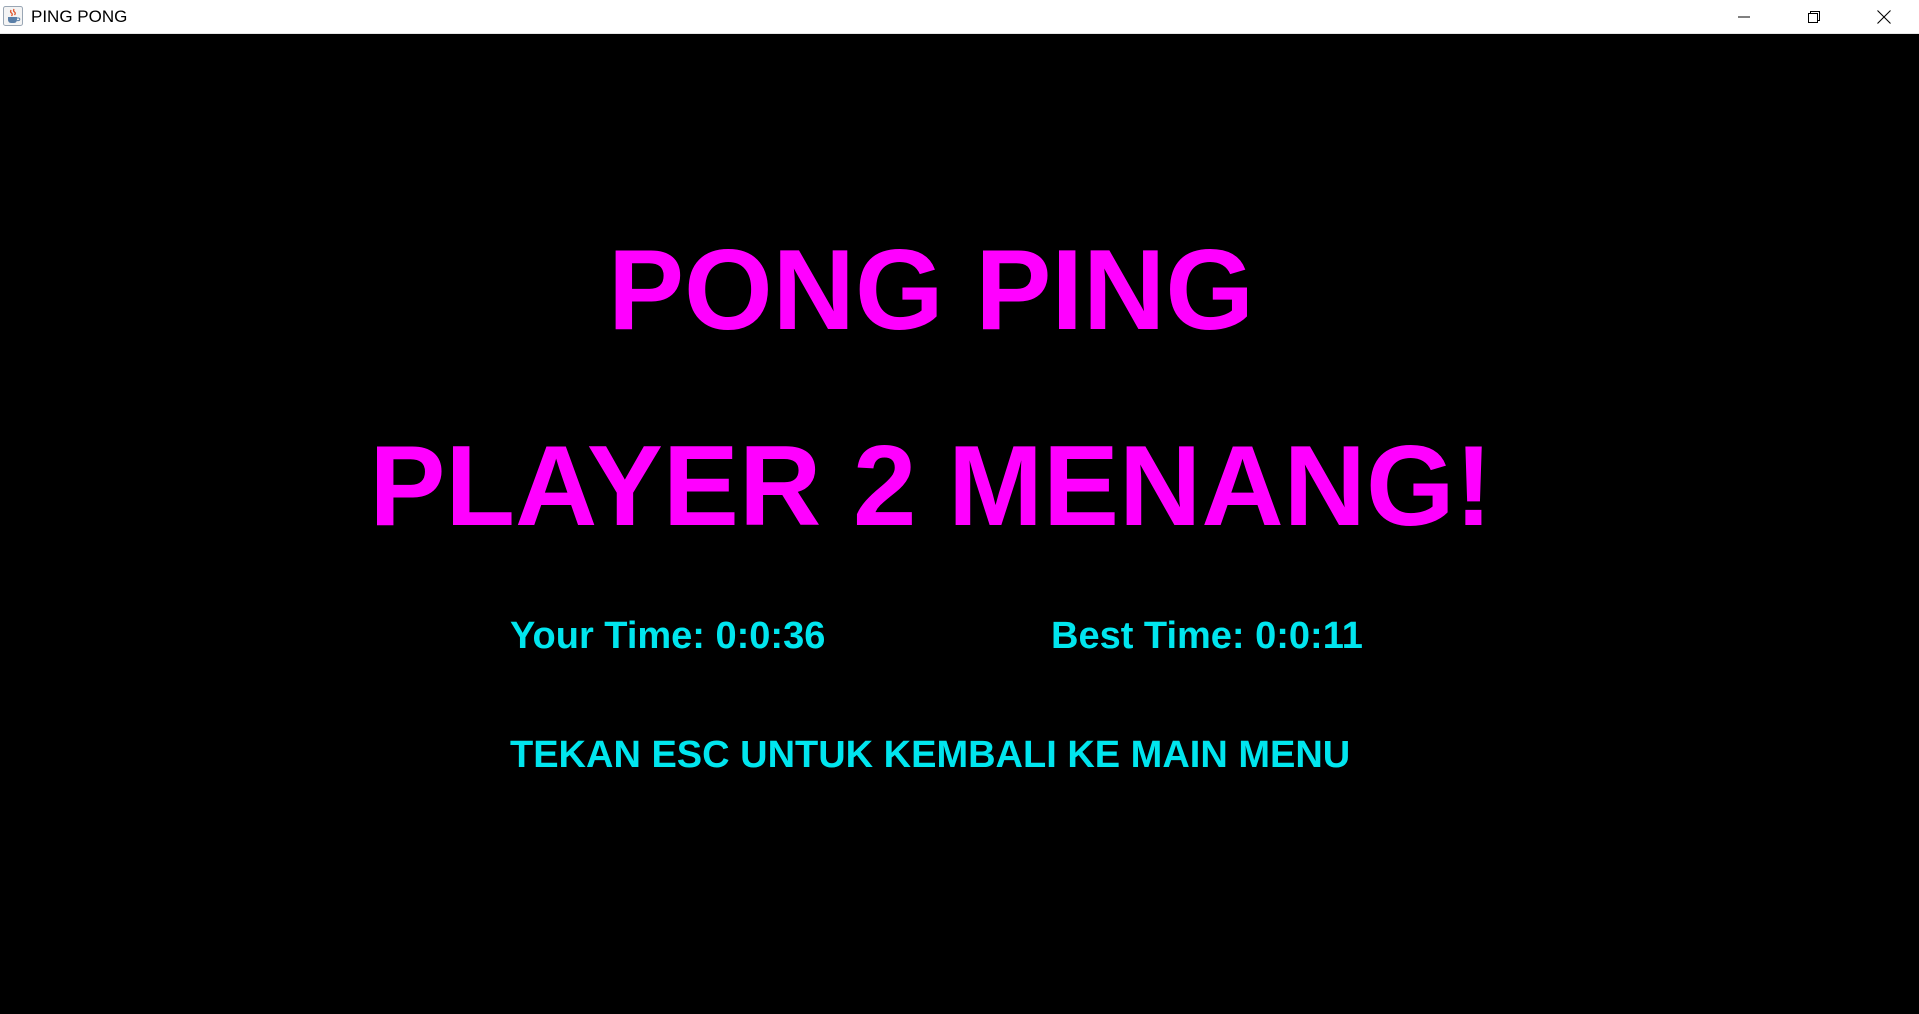 Image resolution: width=1919 pixels, height=1014 pixels. I want to click on window-title: PING PONG, so click(79, 16).